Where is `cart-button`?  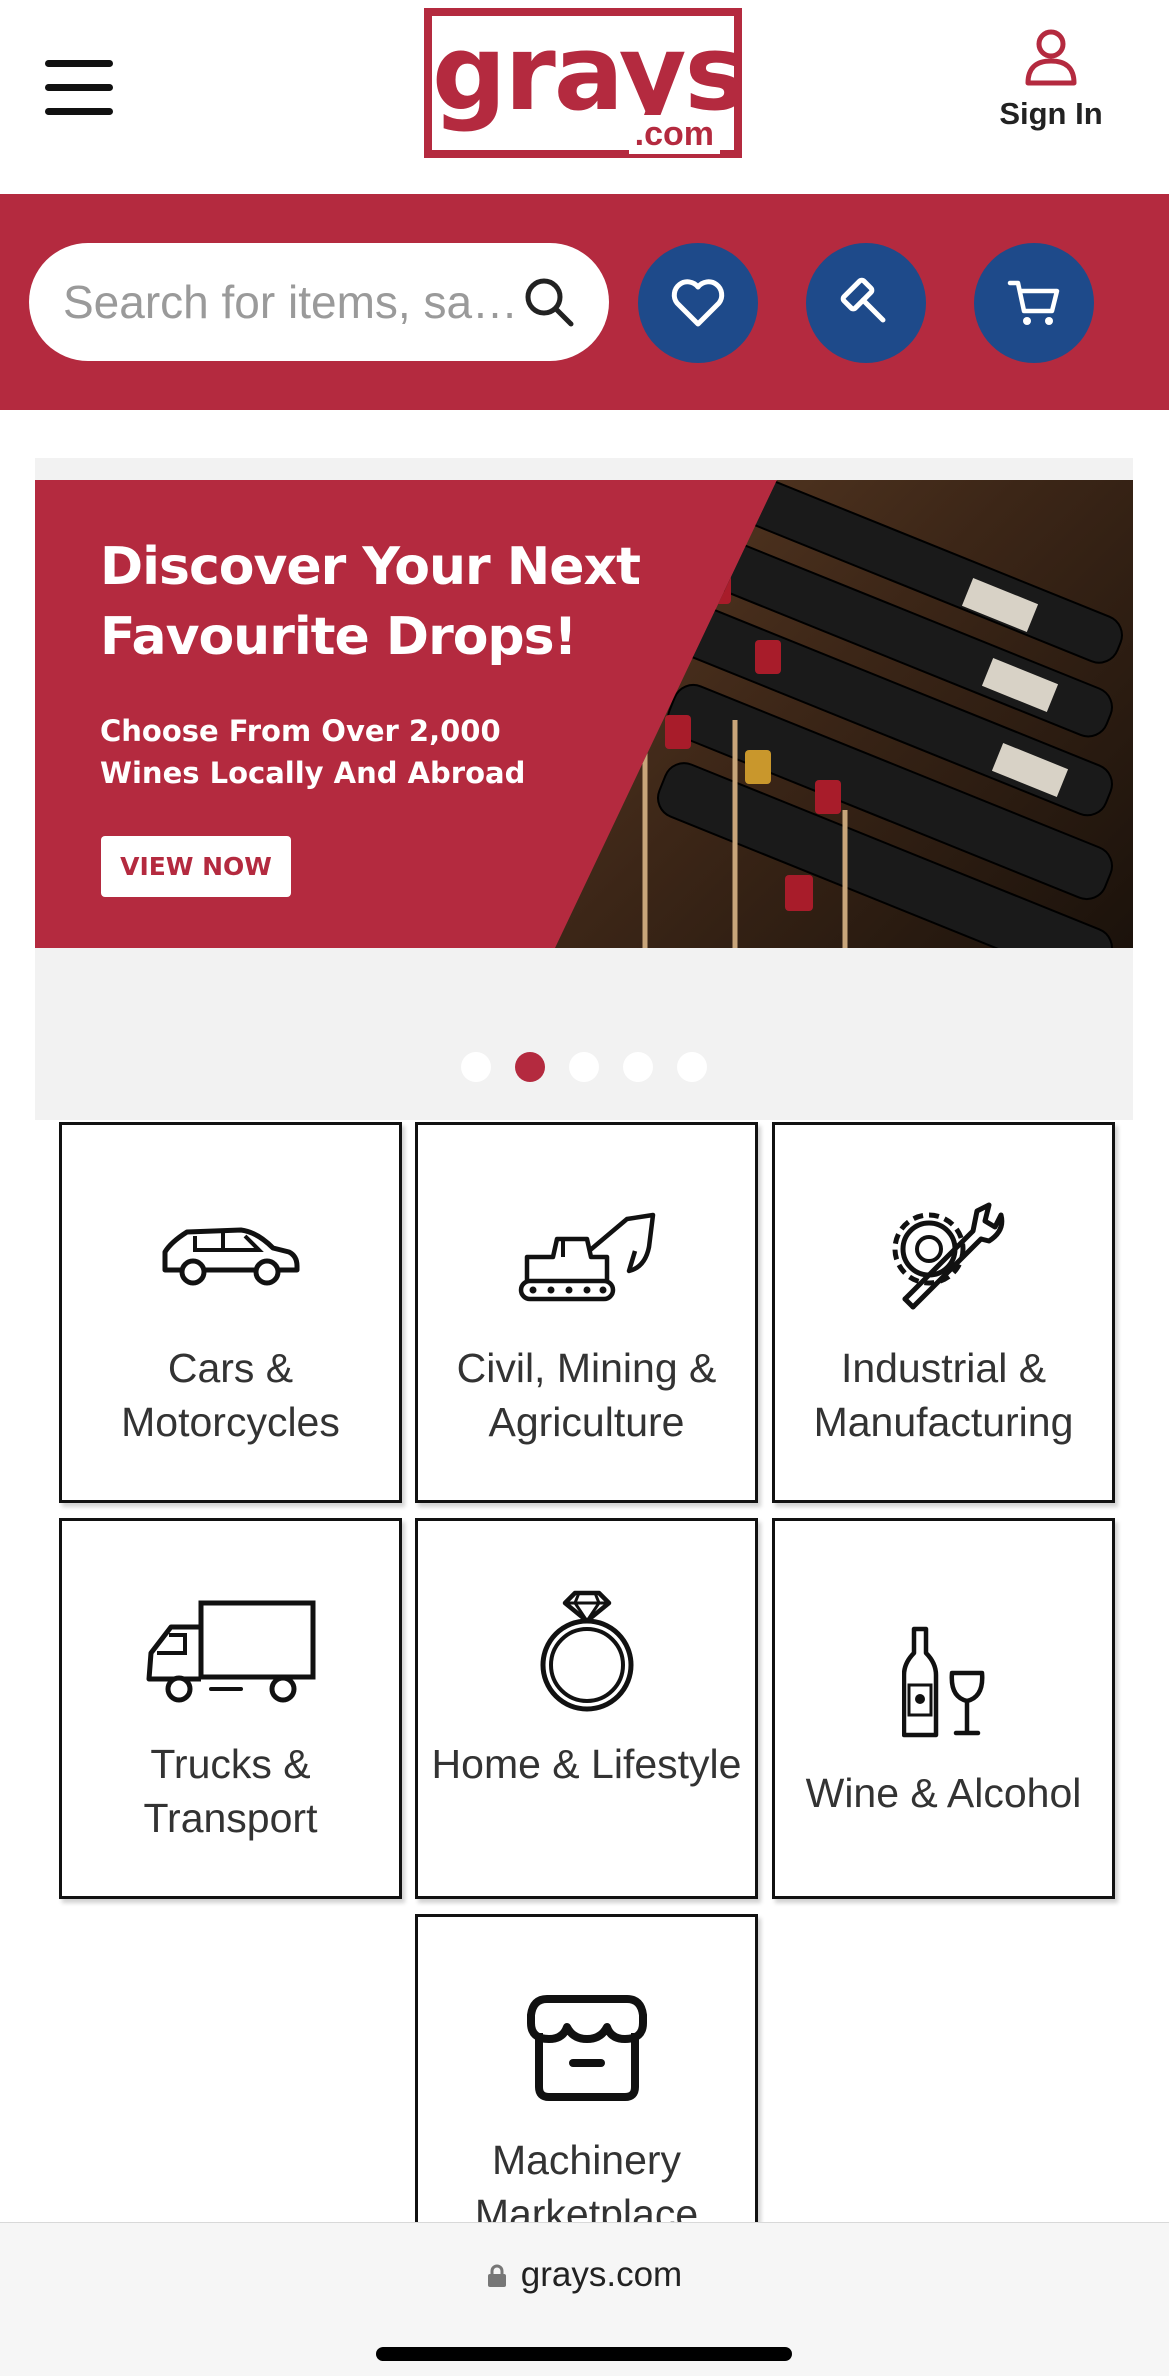 cart-button is located at coordinates (1034, 303).